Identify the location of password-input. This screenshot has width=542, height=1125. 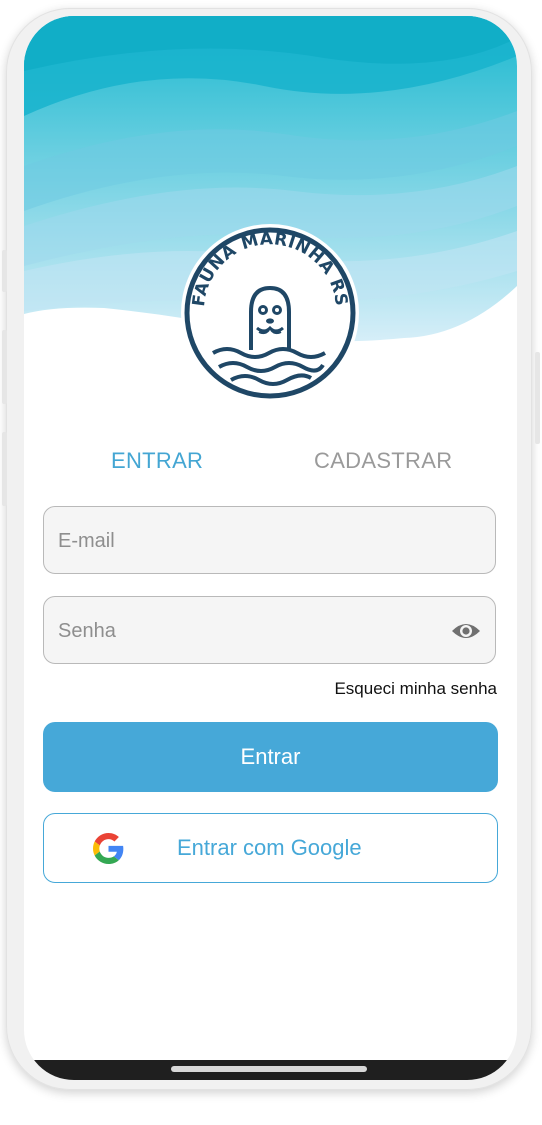
(253, 631).